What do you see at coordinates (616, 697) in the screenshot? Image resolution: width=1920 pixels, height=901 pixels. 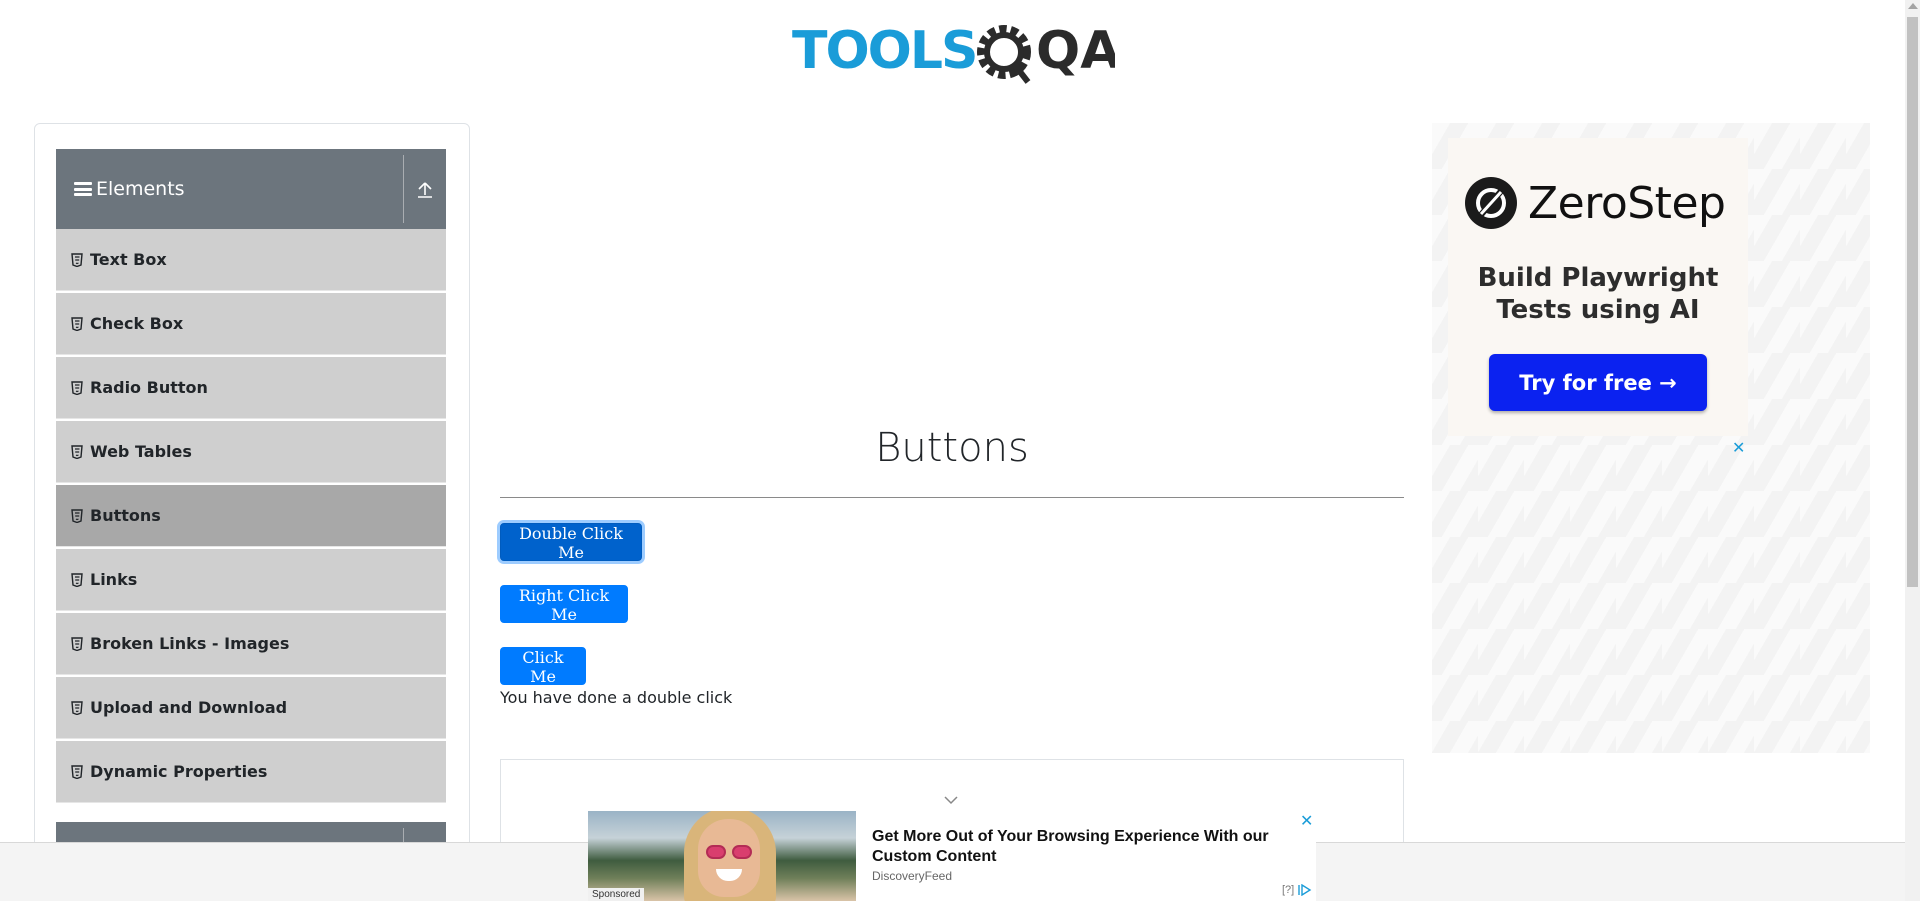 I see `double-click-message: You have done a double click` at bounding box center [616, 697].